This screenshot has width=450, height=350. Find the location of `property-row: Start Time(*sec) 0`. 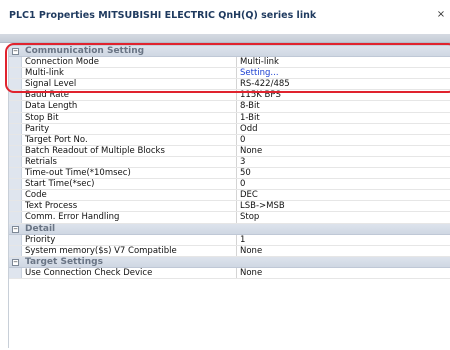

property-row: Start Time(*sec) 0 is located at coordinates (229, 185).